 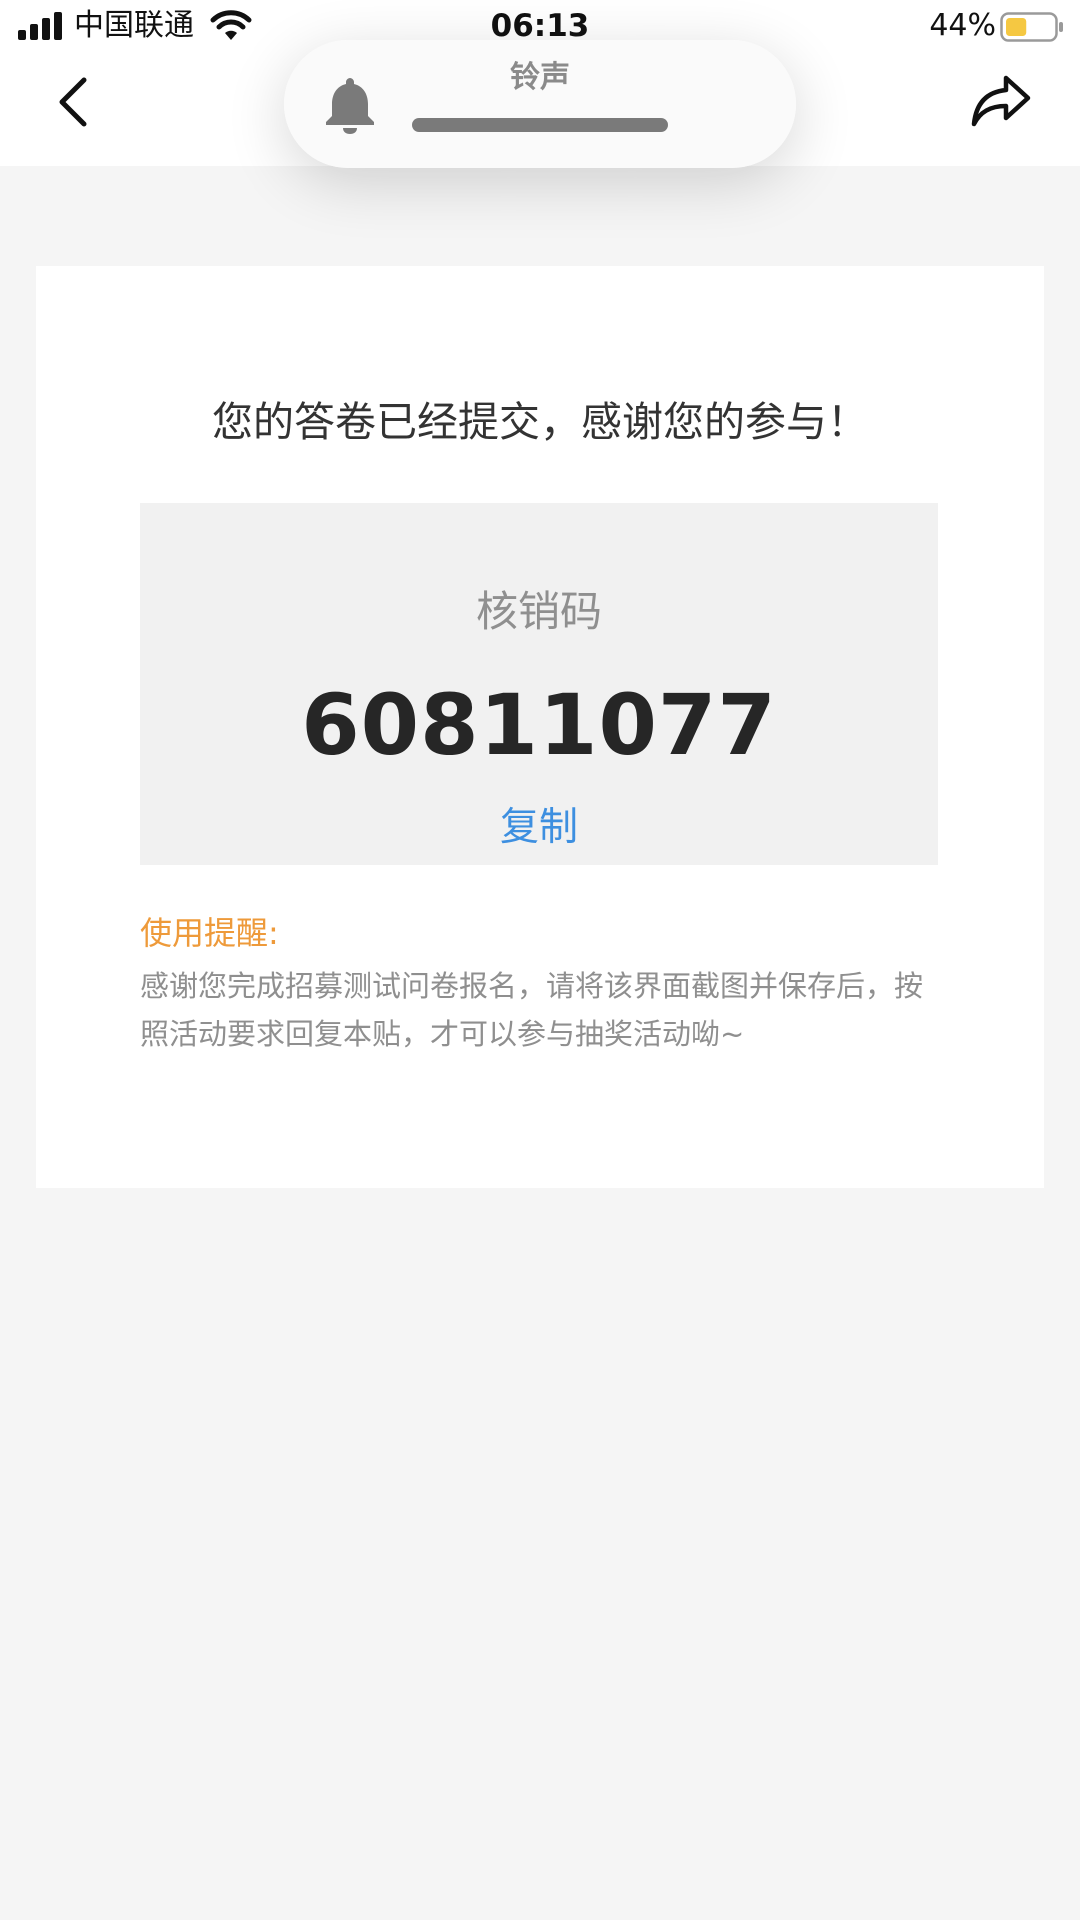 What do you see at coordinates (538, 611) in the screenshot?
I see `code-label: 核销码` at bounding box center [538, 611].